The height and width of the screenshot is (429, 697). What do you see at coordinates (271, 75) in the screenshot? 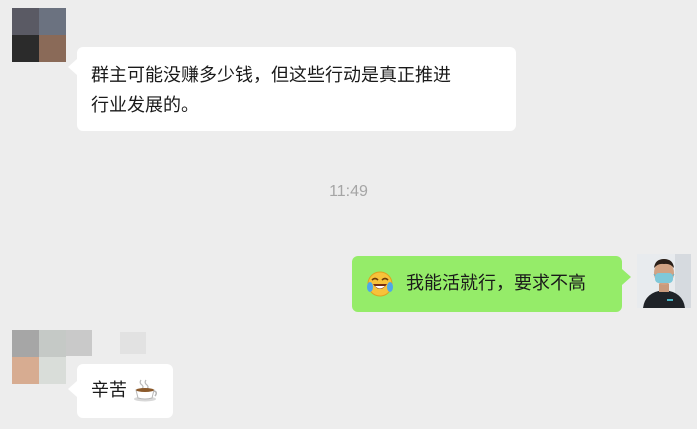
I see `message-text-line-1: 群主可能没赚多少钱，但这些行动是真正推进` at bounding box center [271, 75].